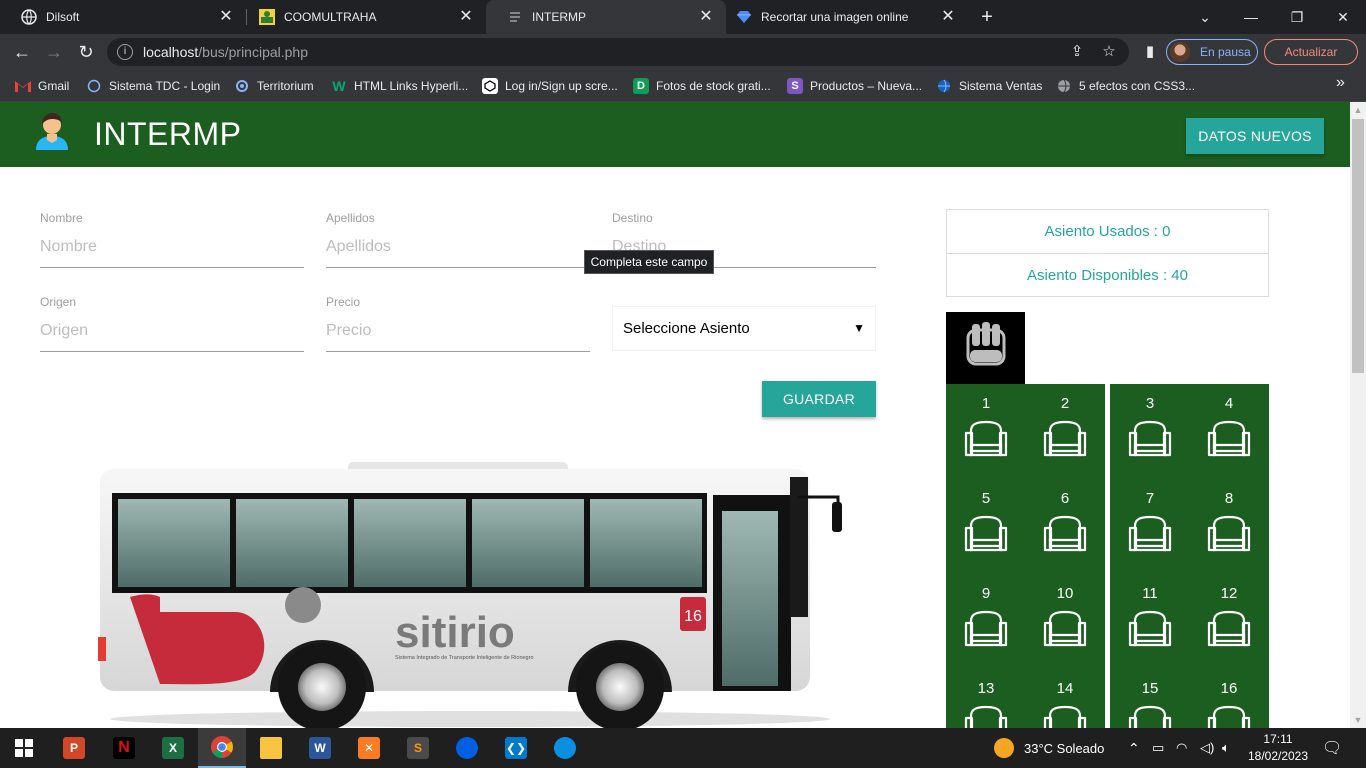 Image resolution: width=1366 pixels, height=768 pixels. What do you see at coordinates (1150, 621) in the screenshot?
I see `seat-11: 11` at bounding box center [1150, 621].